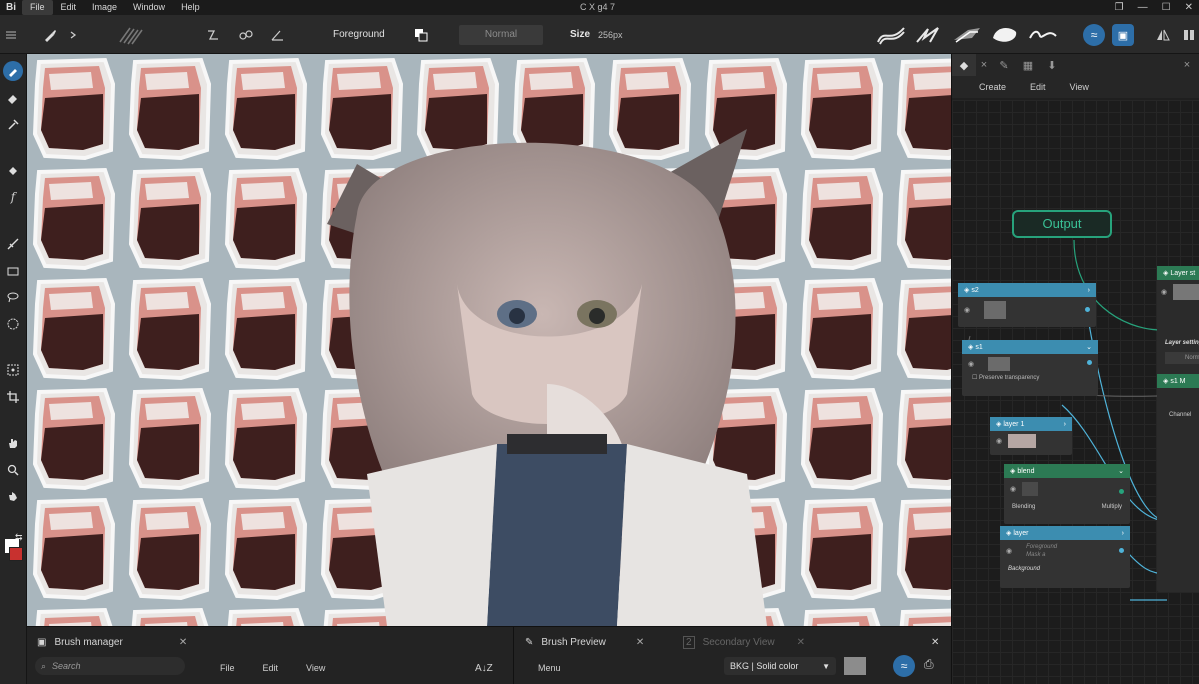 This screenshot has height=684, width=1199. What do you see at coordinates (967, 35) in the screenshot?
I see `brush-preset-3-icon` at bounding box center [967, 35].